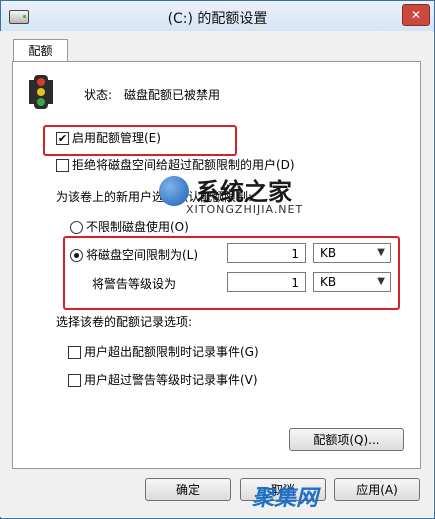  What do you see at coordinates (328, 282) in the screenshot?
I see `warning-unit-value: KB` at bounding box center [328, 282].